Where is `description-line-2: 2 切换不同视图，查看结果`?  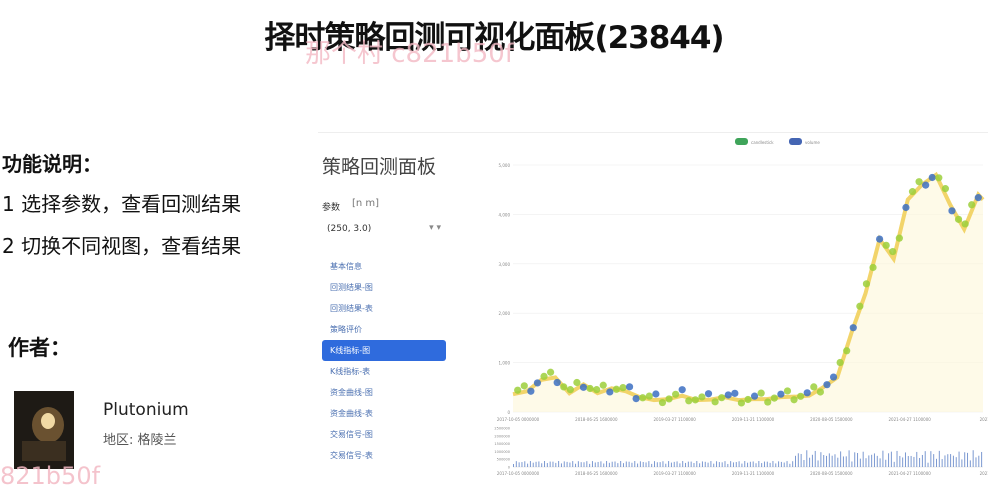
description-line-2: 2 切换不同视图，查看结果 is located at coordinates (122, 246).